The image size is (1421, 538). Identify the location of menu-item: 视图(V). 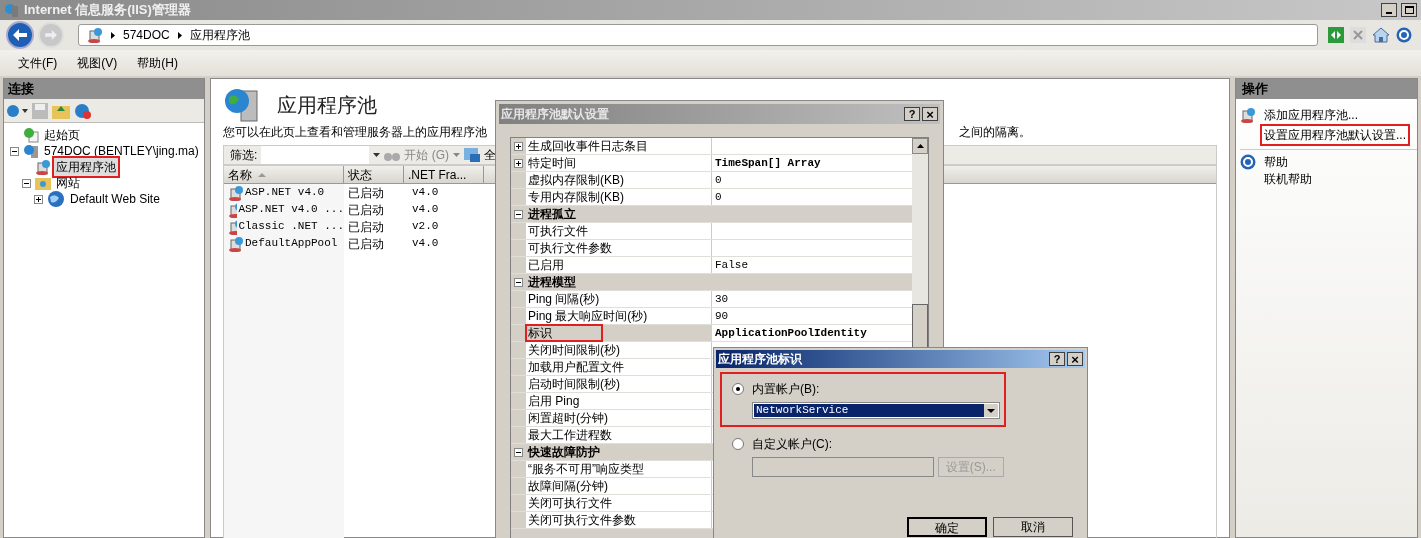
(97, 63).